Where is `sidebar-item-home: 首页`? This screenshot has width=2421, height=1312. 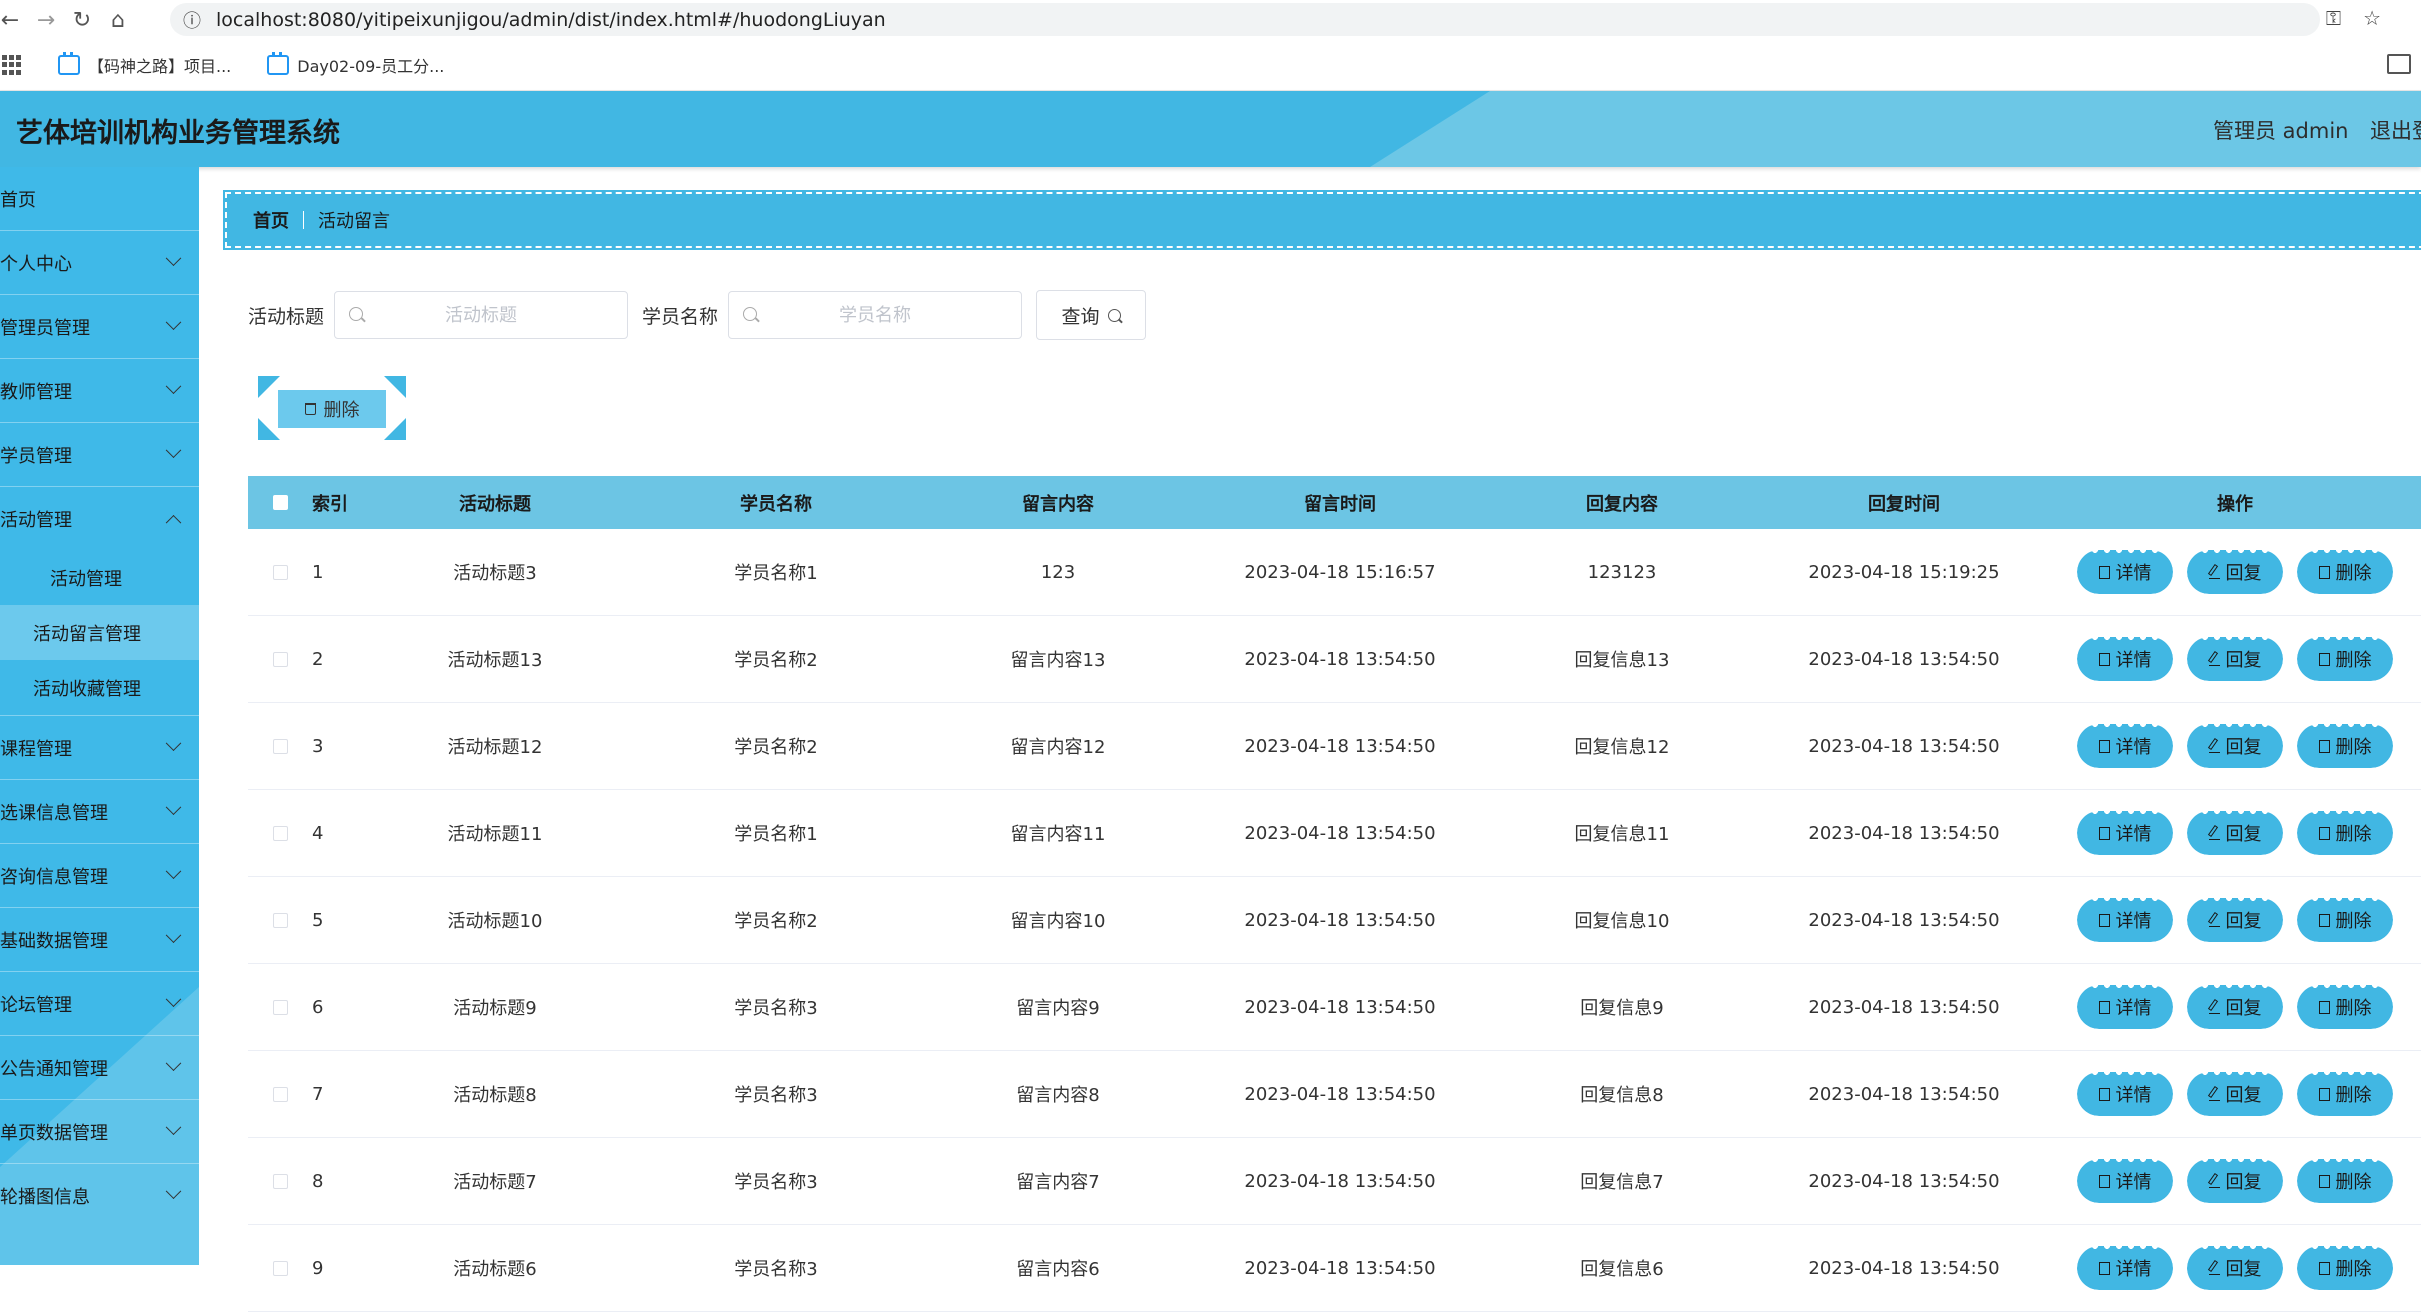 sidebar-item-home: 首页 is located at coordinates (99, 199).